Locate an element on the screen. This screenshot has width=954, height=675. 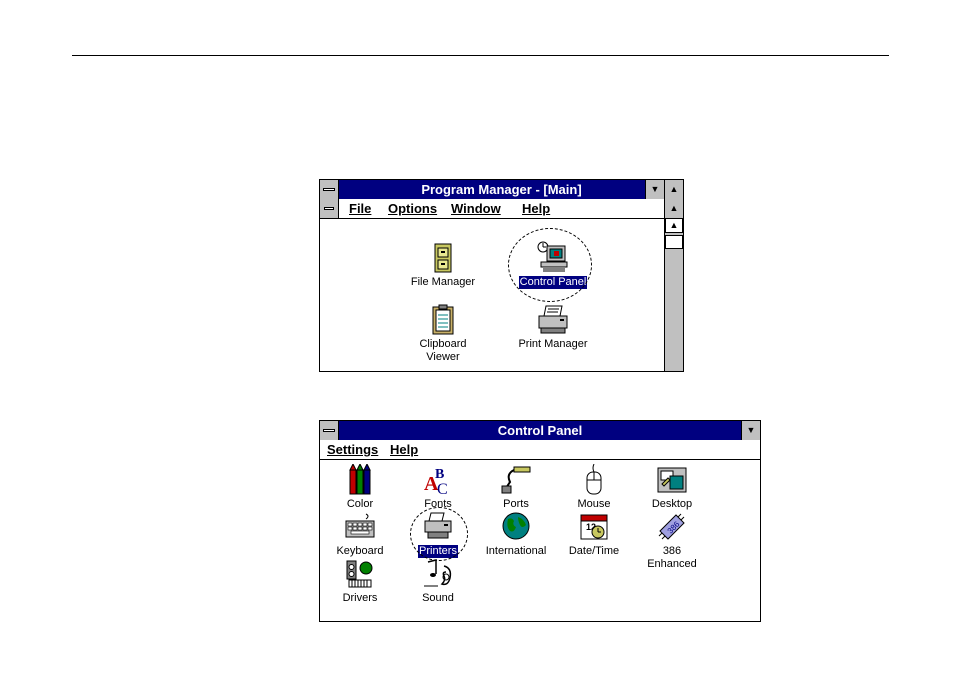
menu-options: Options is located at coordinates (412, 208).